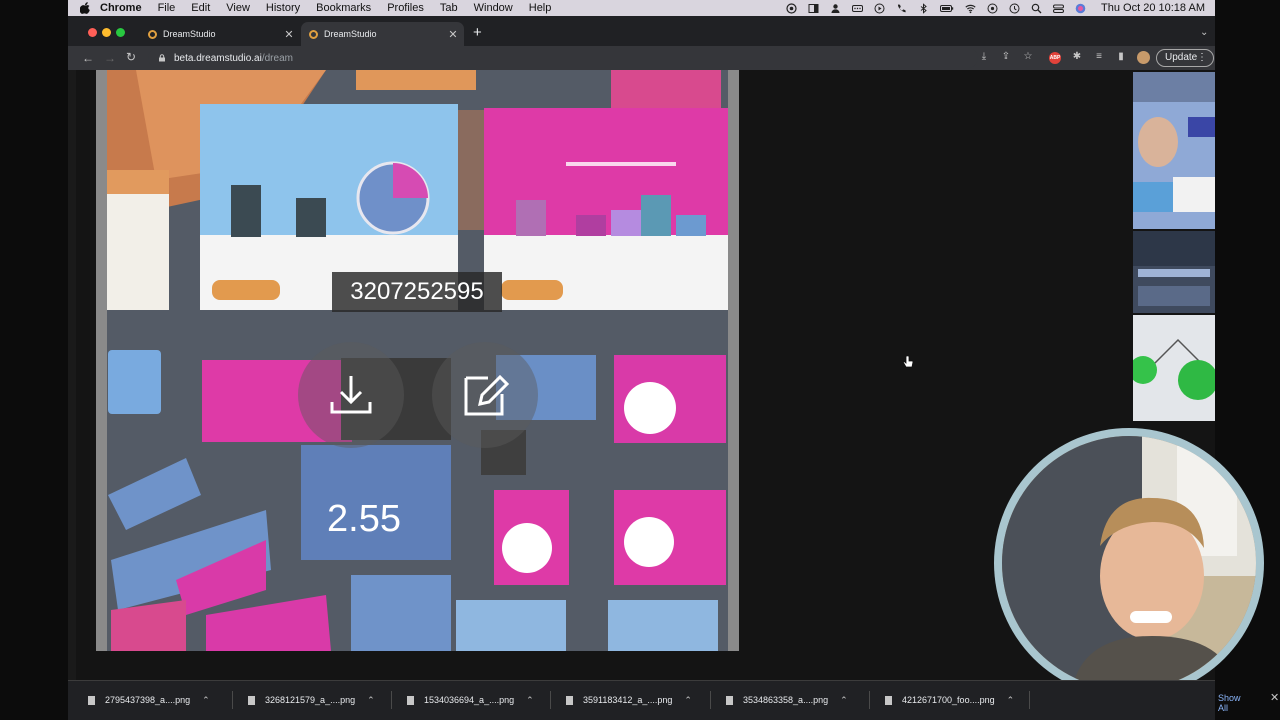  Describe the element at coordinates (1202, 57) in the screenshot. I see `more-menu-icon: ⋮` at that location.